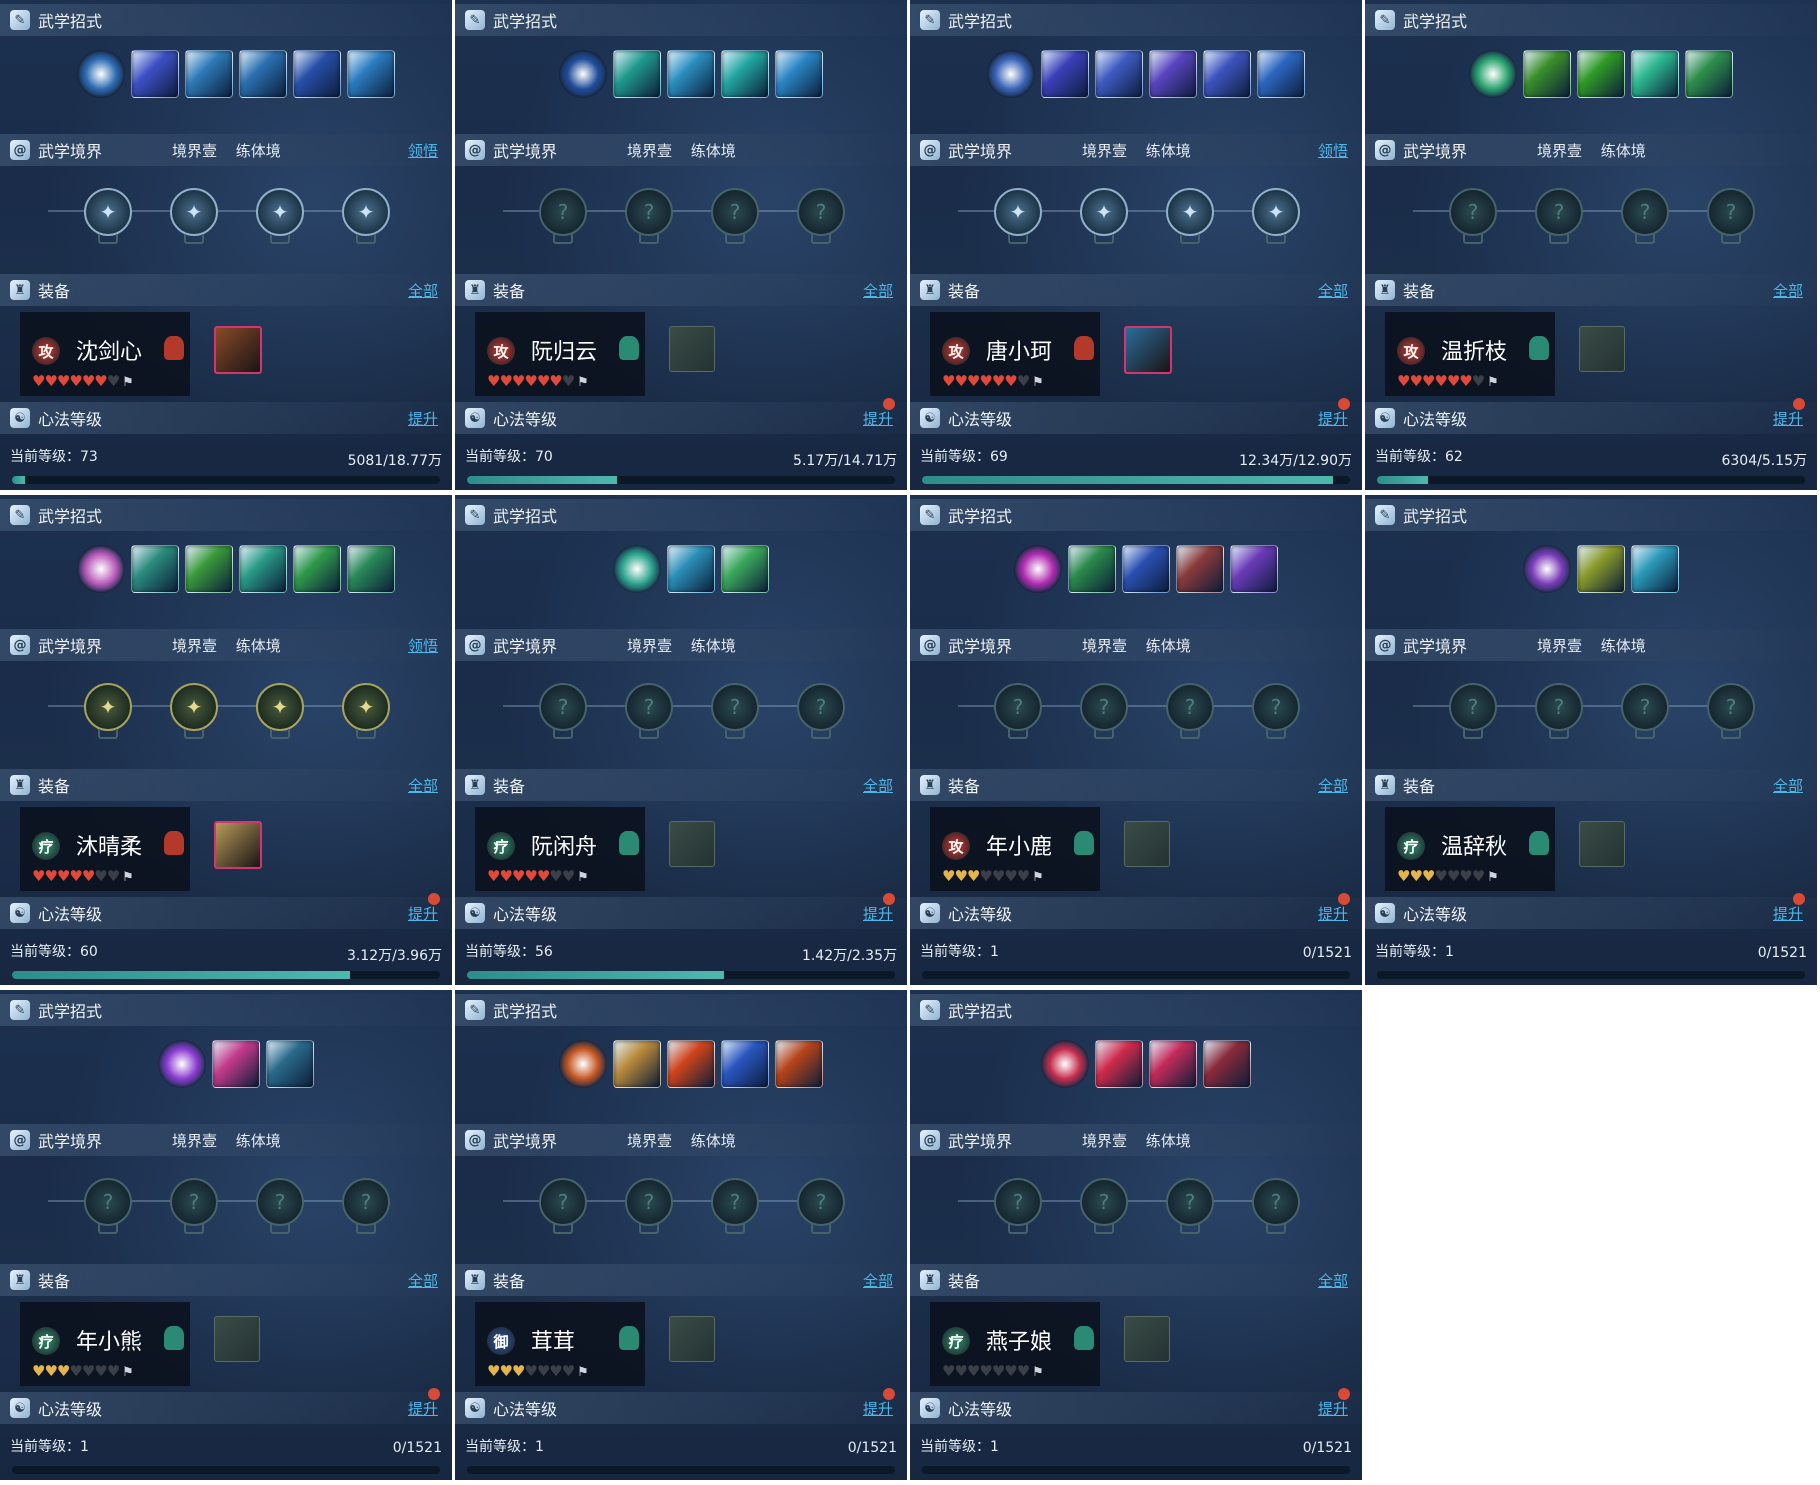  What do you see at coordinates (1015, 1344) in the screenshot?
I see `character-card: 疗 燕子娘 ♥♥♥♥♥♥♥ ⚑` at bounding box center [1015, 1344].